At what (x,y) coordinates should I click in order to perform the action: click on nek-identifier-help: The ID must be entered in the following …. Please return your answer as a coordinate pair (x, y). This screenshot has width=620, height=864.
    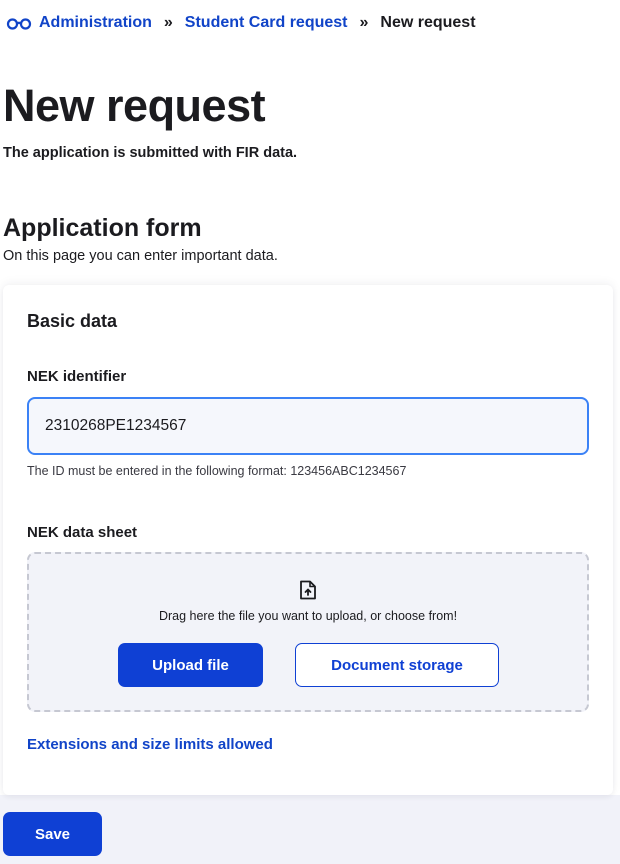
    Looking at the image, I should click on (217, 471).